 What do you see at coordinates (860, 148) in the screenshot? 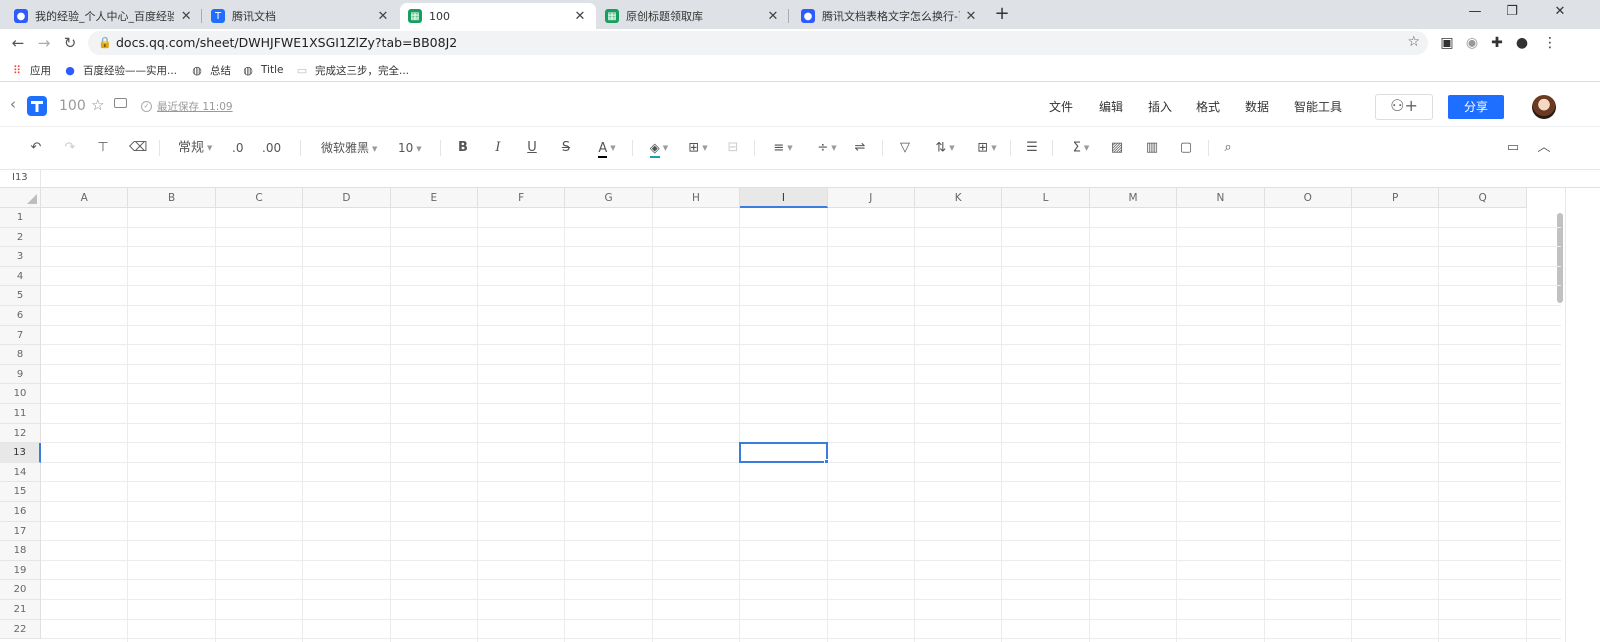
I see `wrap-text-icon: ⇌` at bounding box center [860, 148].